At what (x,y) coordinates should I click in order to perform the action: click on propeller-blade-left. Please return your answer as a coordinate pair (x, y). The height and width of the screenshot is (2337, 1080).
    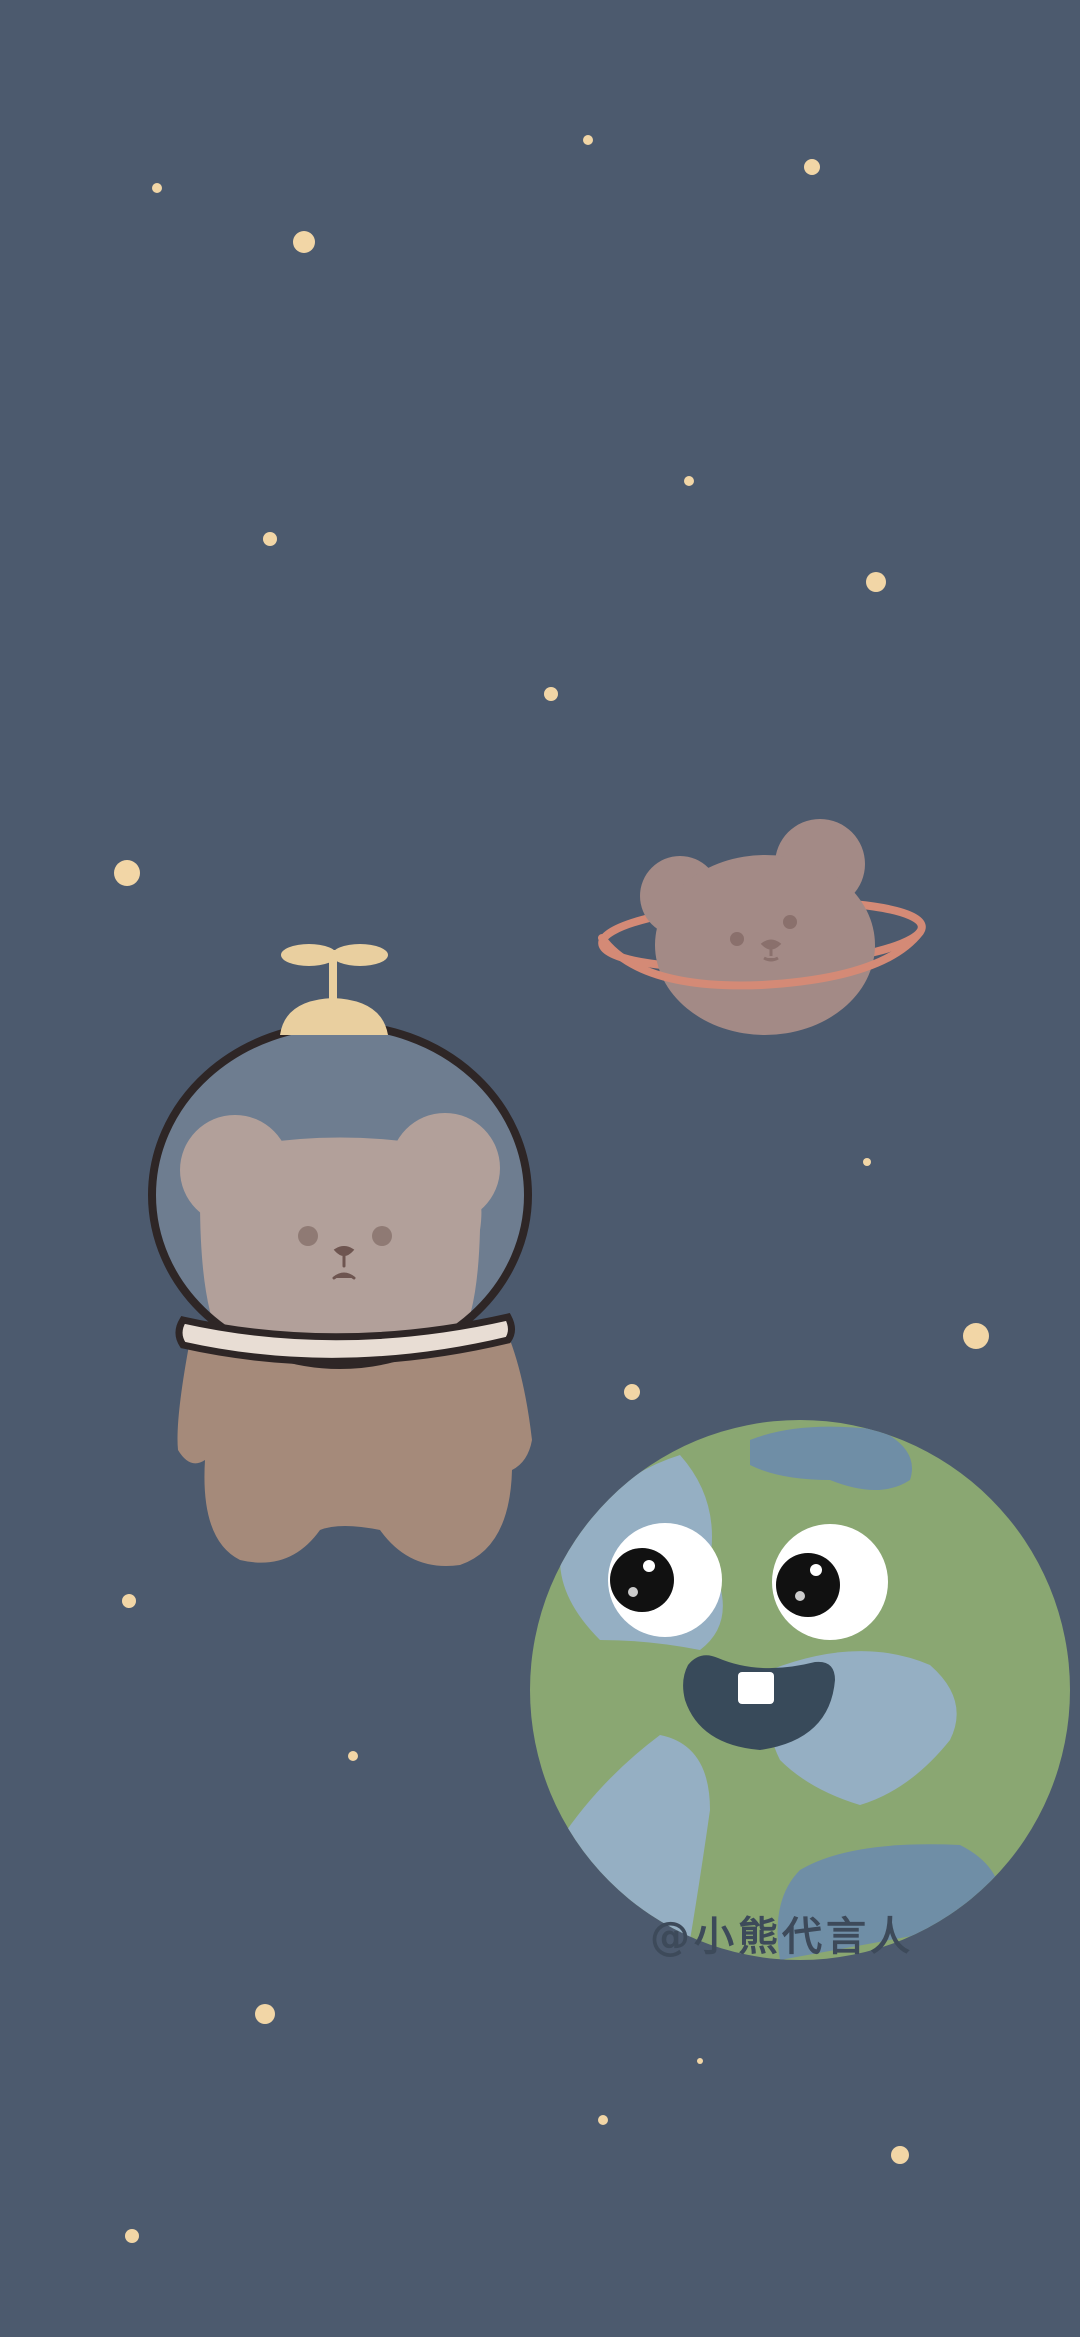
    Looking at the image, I should click on (309, 955).